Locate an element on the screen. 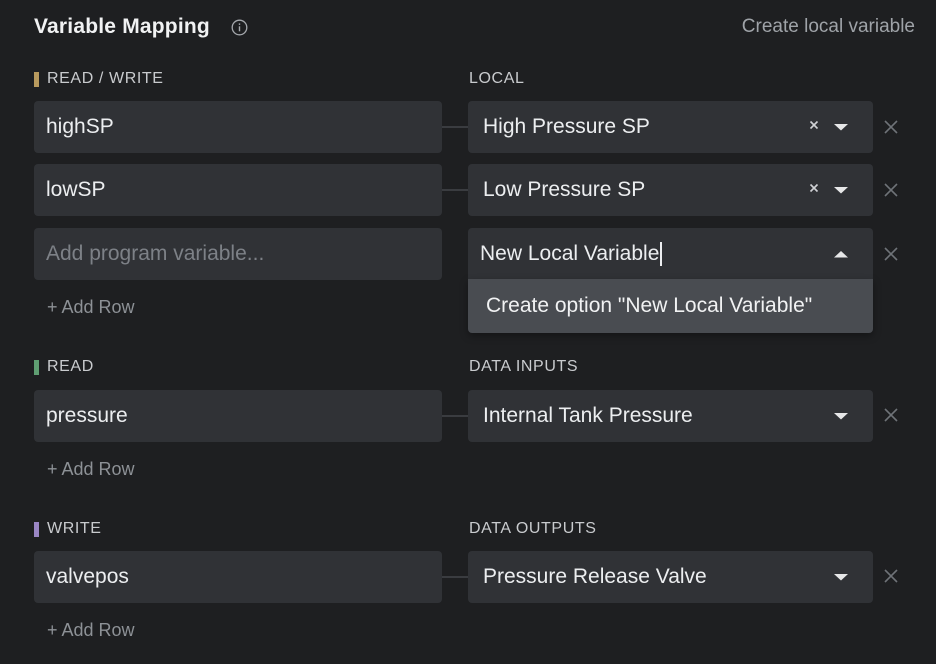  write-color-bar is located at coordinates (36, 529).